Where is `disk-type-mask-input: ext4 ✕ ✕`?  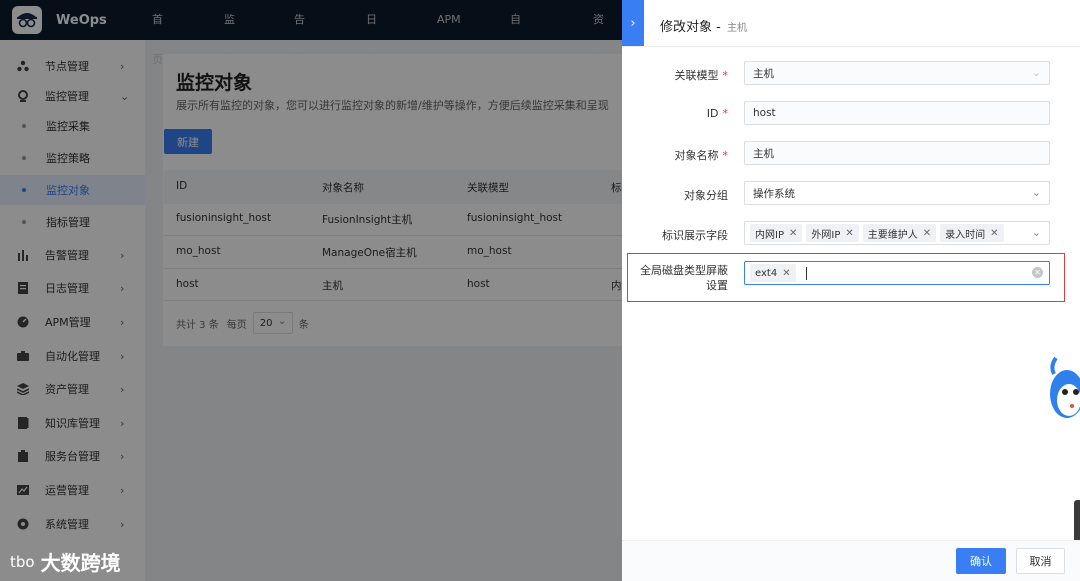 disk-type-mask-input: ext4 ✕ ✕ is located at coordinates (897, 273).